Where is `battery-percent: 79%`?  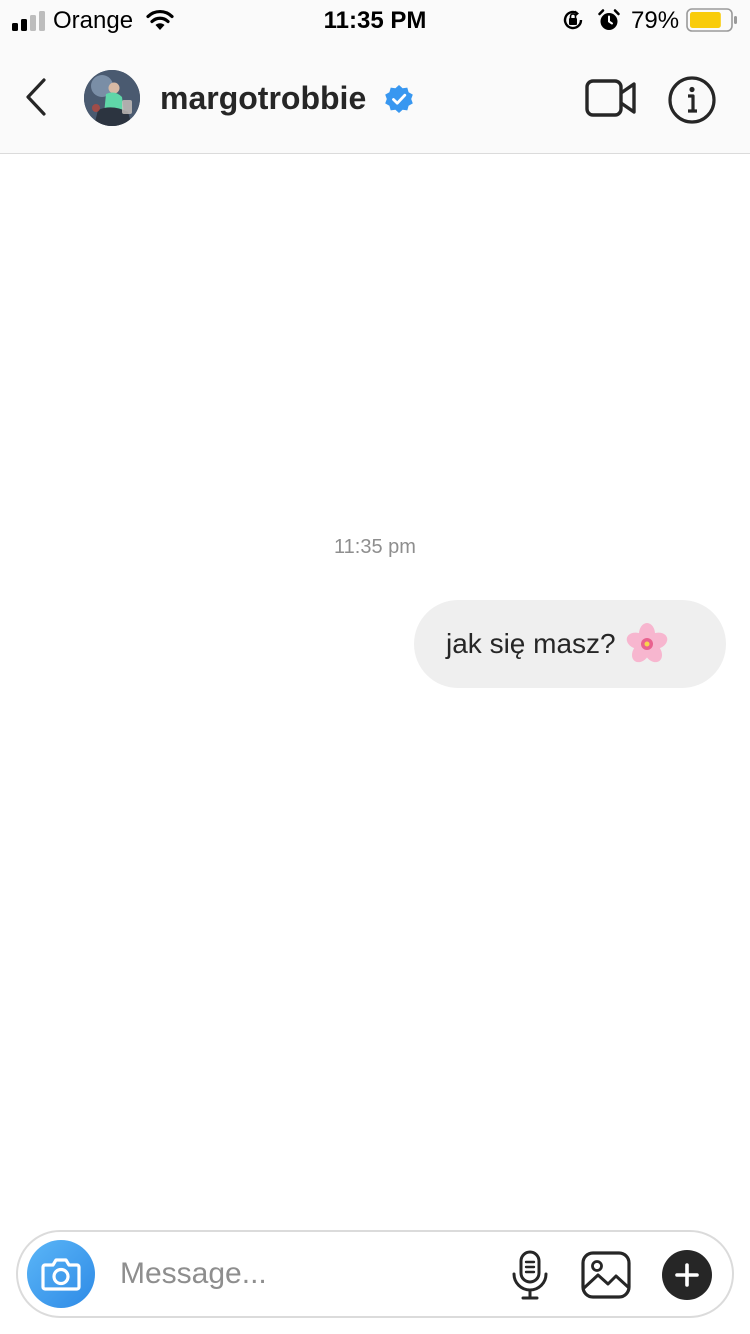 battery-percent: 79% is located at coordinates (655, 20).